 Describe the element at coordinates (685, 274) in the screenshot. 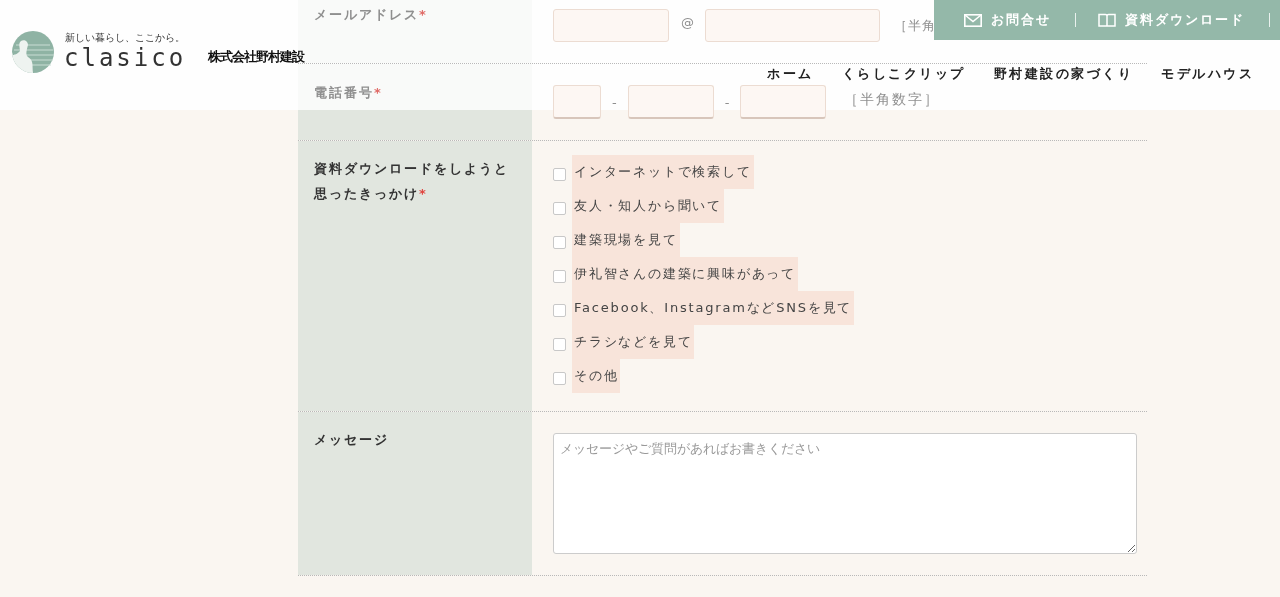

I see `option-label: 伊礼智さんの建築に興味があって` at that location.